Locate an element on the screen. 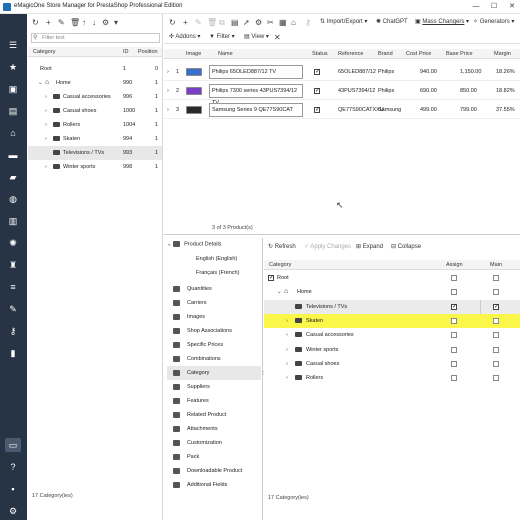 This screenshot has width=520, height=520. inbox2-icon: ▭ is located at coordinates (13, 445).